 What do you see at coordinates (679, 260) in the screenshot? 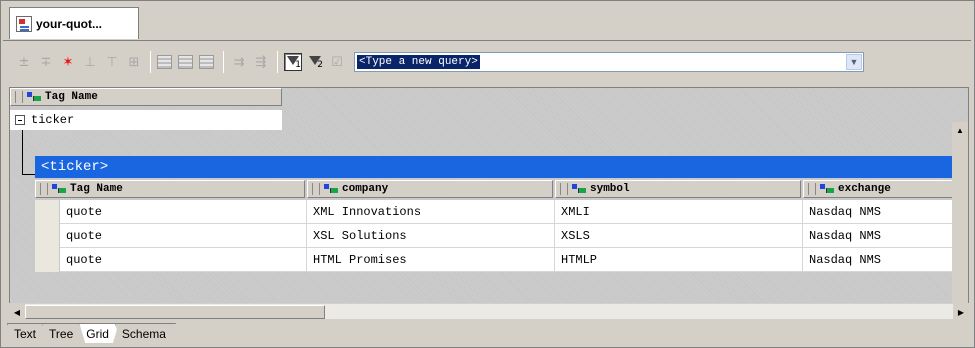
I see `table-cell: HTMLP` at bounding box center [679, 260].